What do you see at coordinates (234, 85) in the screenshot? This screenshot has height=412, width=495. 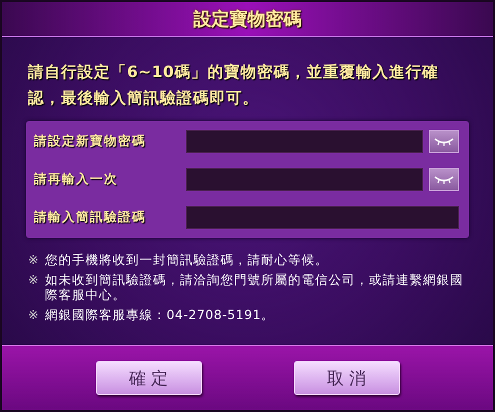 I see `instruction-text: 請自行設定「6~10碼」的寶物密碼，並重覆輸入進行確認，最後輸入簡訊驗證碼即可。` at bounding box center [234, 85].